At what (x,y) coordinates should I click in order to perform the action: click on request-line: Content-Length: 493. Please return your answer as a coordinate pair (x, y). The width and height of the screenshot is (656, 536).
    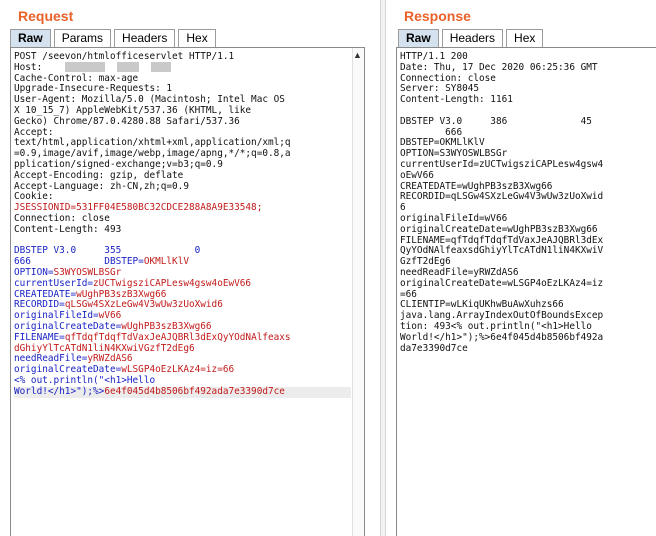
    Looking at the image, I should click on (68, 229).